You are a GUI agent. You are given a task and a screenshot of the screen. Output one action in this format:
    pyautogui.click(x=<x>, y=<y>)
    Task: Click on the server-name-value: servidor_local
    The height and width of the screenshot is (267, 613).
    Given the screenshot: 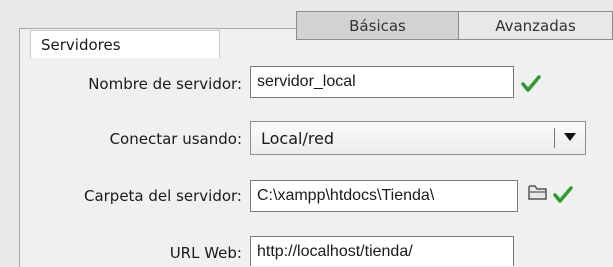 What is the action you would take?
    pyautogui.click(x=306, y=81)
    